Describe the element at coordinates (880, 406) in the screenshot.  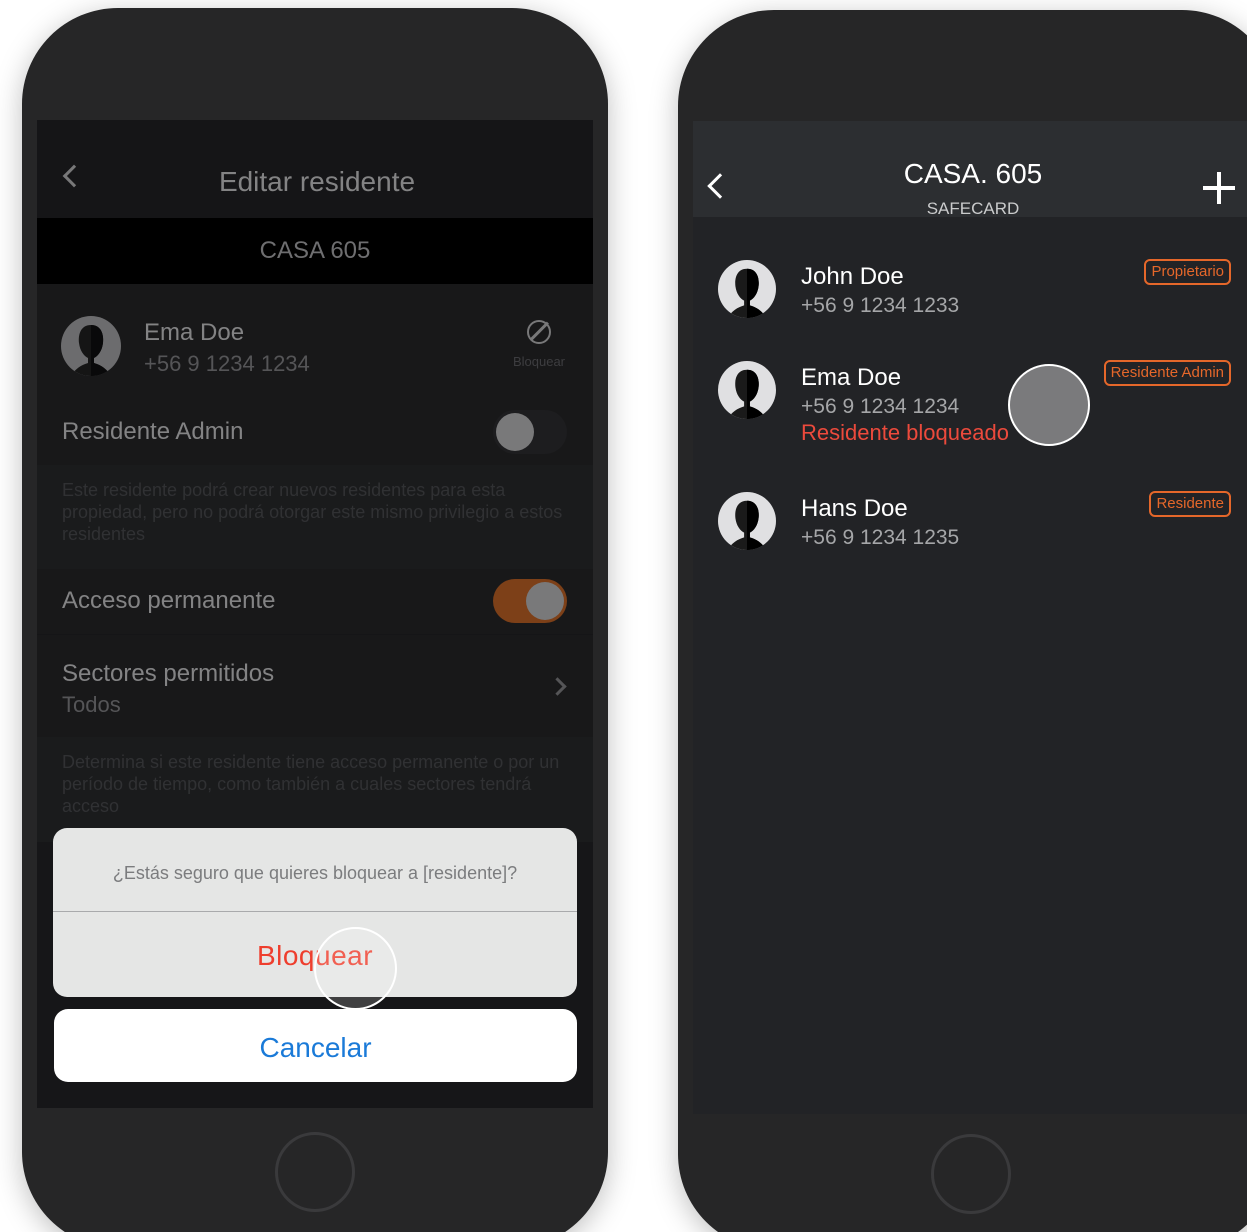
I see `resident-phone: +56 9 1234 1234` at that location.